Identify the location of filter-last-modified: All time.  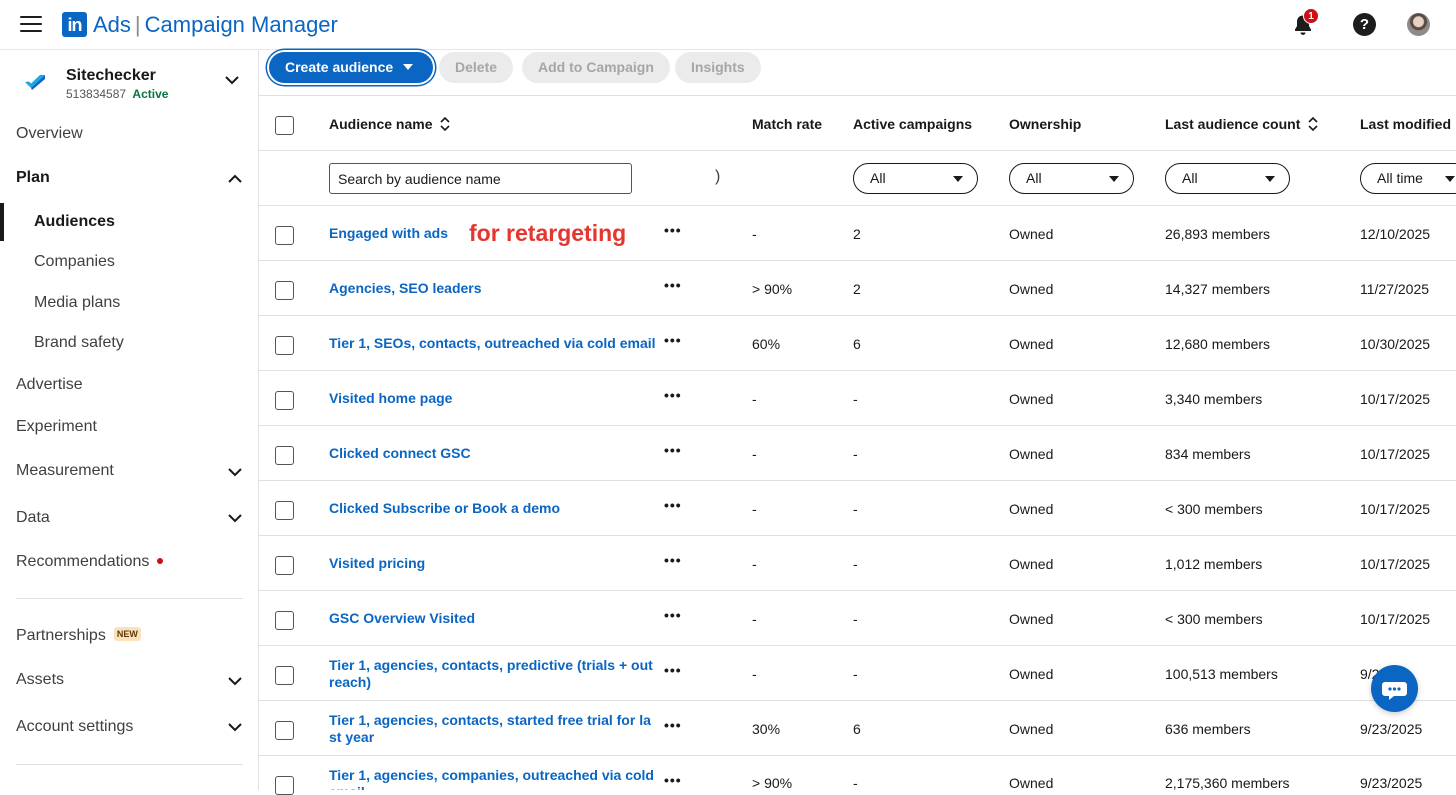
(1408, 178).